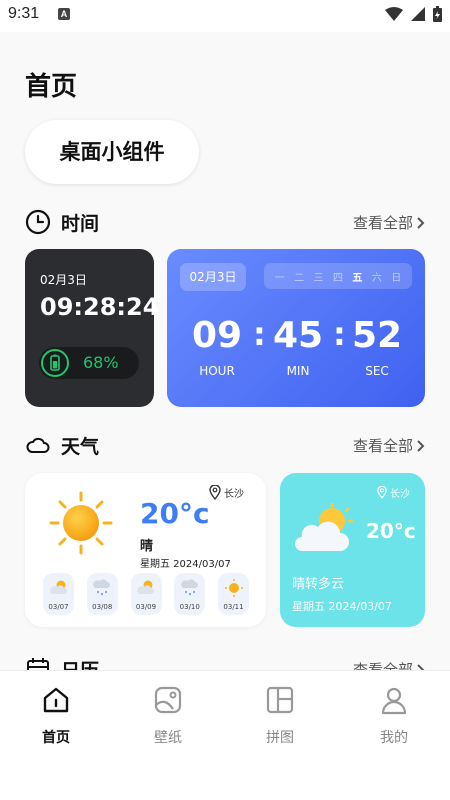  Describe the element at coordinates (298, 335) in the screenshot. I see `minute-digits: 45` at that location.